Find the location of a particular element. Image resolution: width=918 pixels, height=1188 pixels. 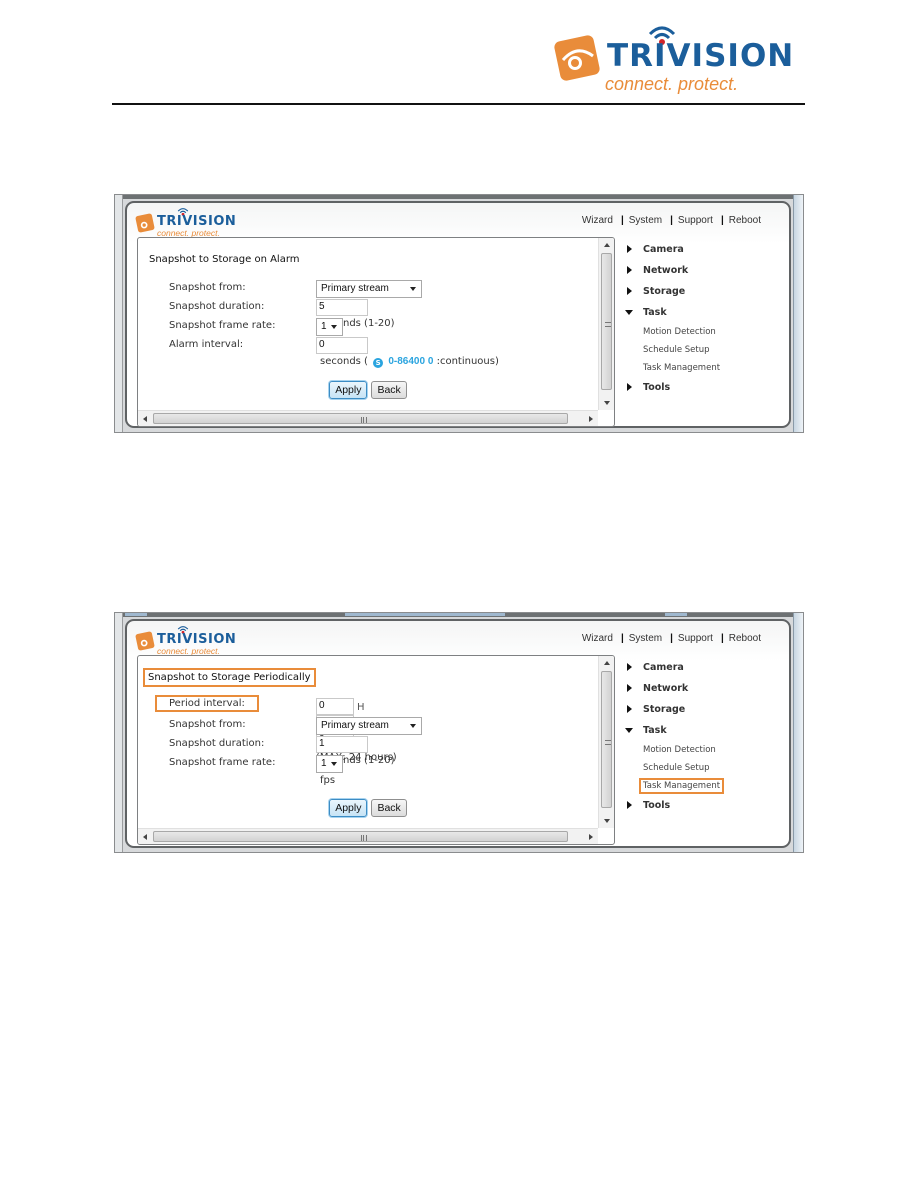

eye-badge-icon is located at coordinates (145, 641).